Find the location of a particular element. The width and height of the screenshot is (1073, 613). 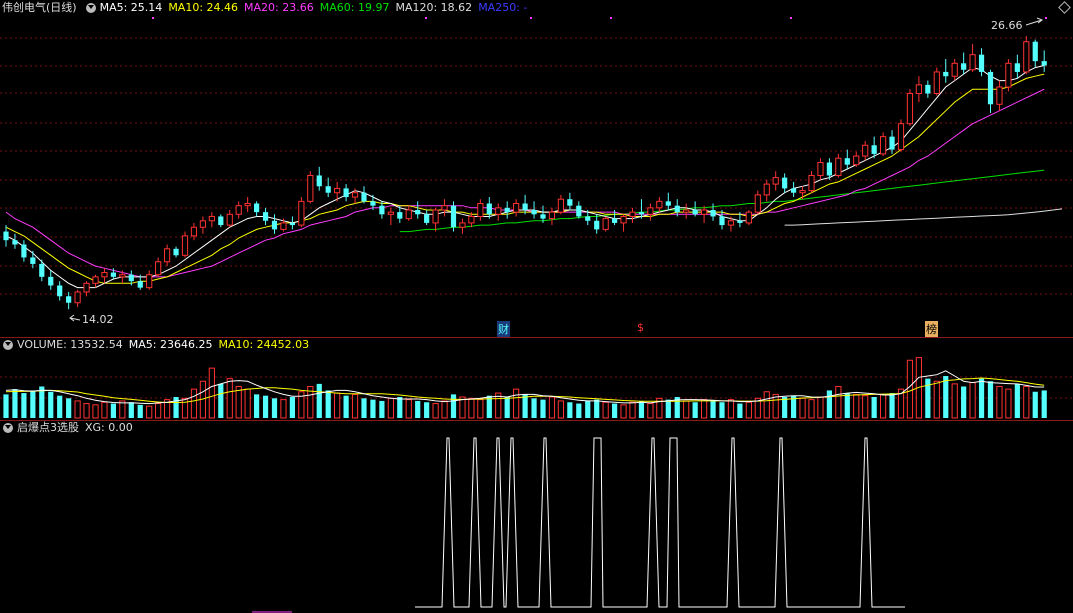

event-mark-finance: 财 is located at coordinates (503, 329).